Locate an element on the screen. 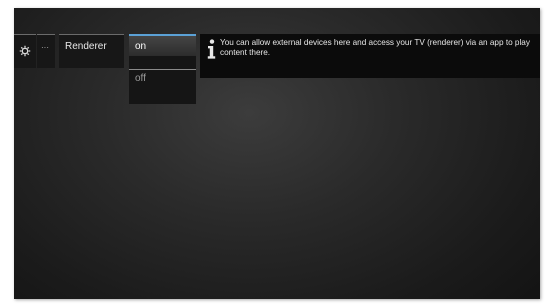  option-off-label: off is located at coordinates (140, 78).